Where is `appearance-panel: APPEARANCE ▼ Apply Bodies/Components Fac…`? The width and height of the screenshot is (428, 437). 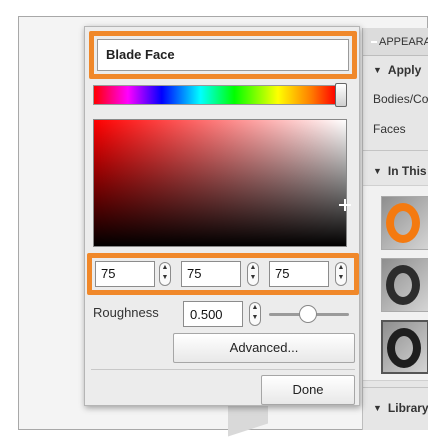
appearance-panel: APPEARANCE ▼ Apply Bodies/Components Fac… is located at coordinates (395, 229).